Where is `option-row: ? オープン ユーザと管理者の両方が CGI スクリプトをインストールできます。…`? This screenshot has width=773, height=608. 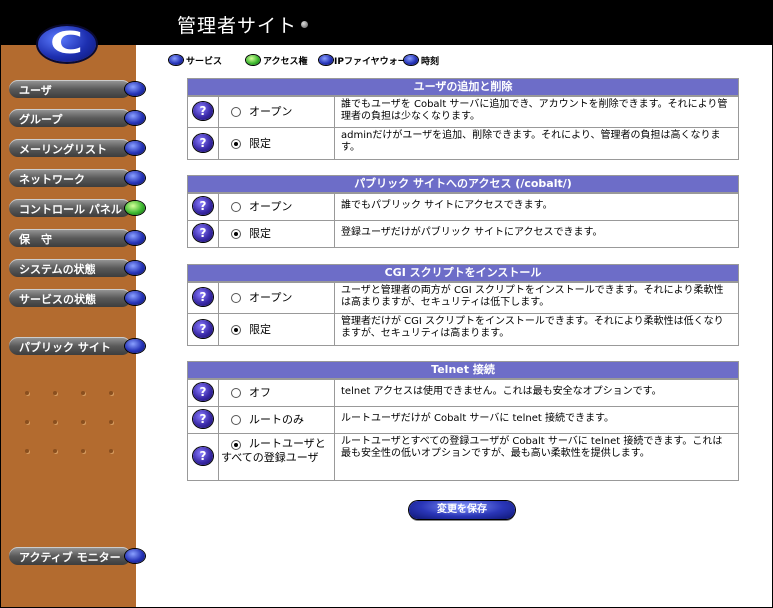
option-row: ? オープン ユーザと管理者の両方が CGI スクリプトをインストールできます。… is located at coordinates (463, 297).